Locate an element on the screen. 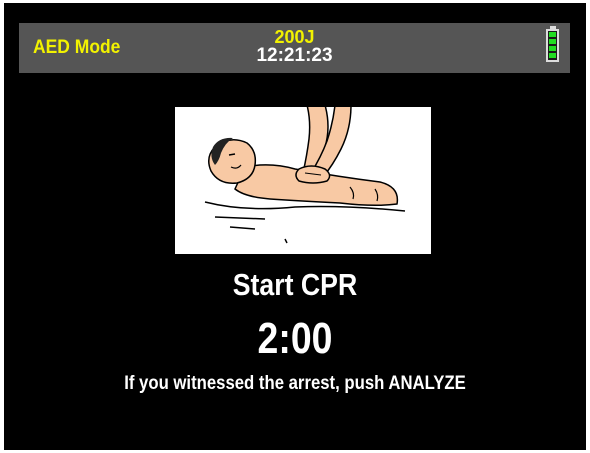 This screenshot has height=453, width=590. clock: 12:21:23 is located at coordinates (294, 55).